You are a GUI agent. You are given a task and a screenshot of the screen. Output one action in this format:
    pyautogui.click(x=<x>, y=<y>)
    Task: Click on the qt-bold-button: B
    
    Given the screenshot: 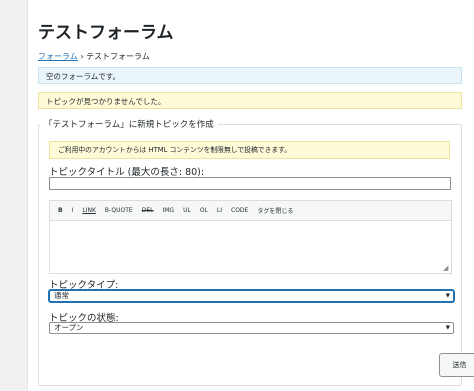 What is the action you would take?
    pyautogui.click(x=60, y=210)
    